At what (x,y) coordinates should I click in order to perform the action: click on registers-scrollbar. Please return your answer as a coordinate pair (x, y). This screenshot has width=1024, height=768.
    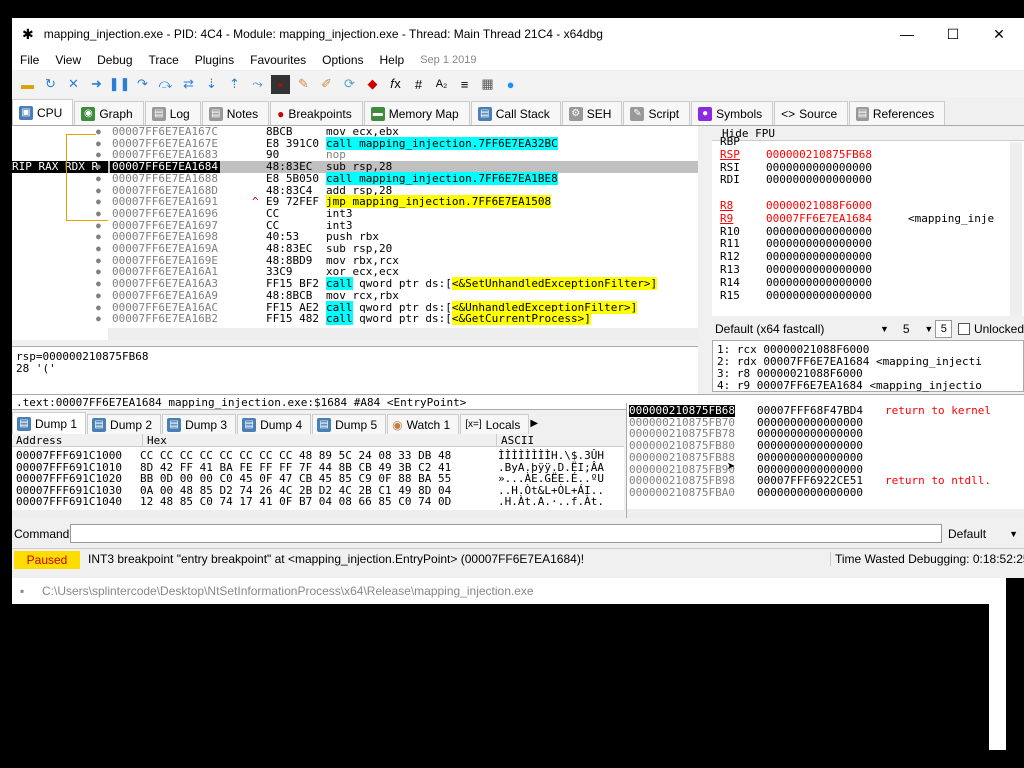
    Looking at the image, I should click on (1016, 229).